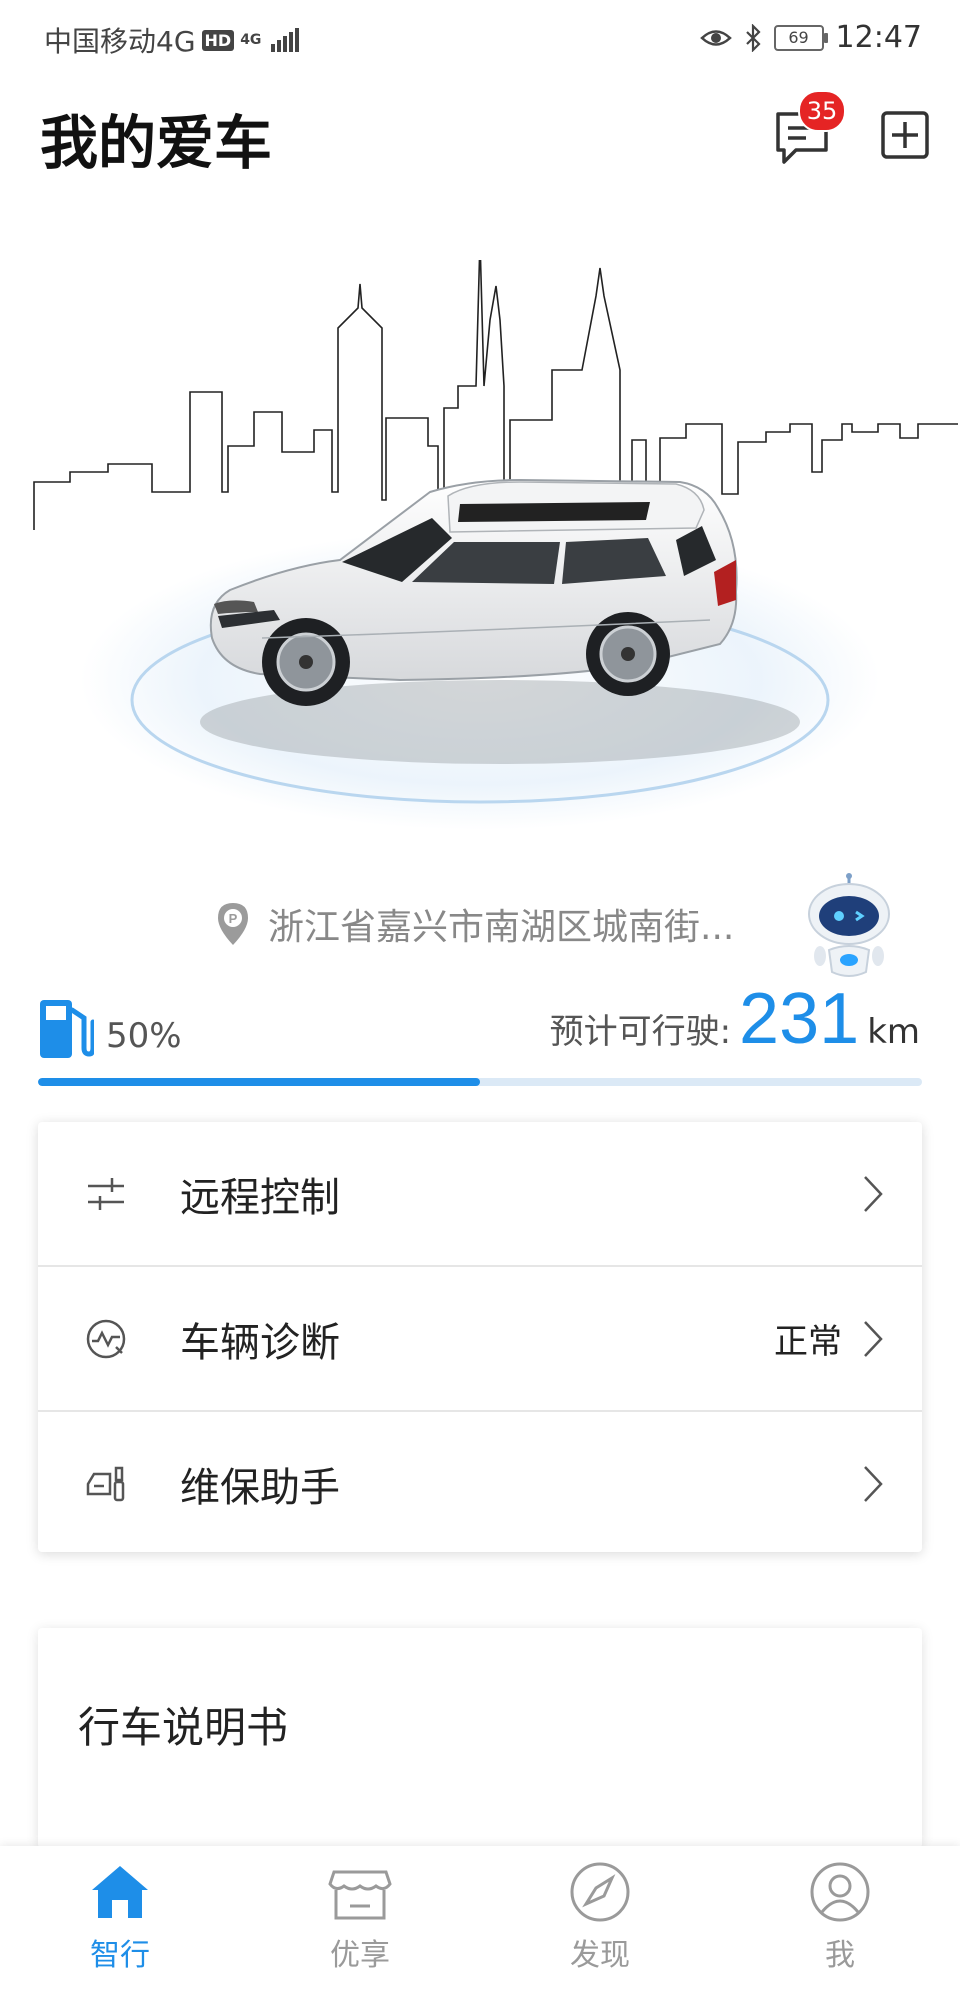  Describe the element at coordinates (840, 1892) in the screenshot. I see `user-icon` at that location.